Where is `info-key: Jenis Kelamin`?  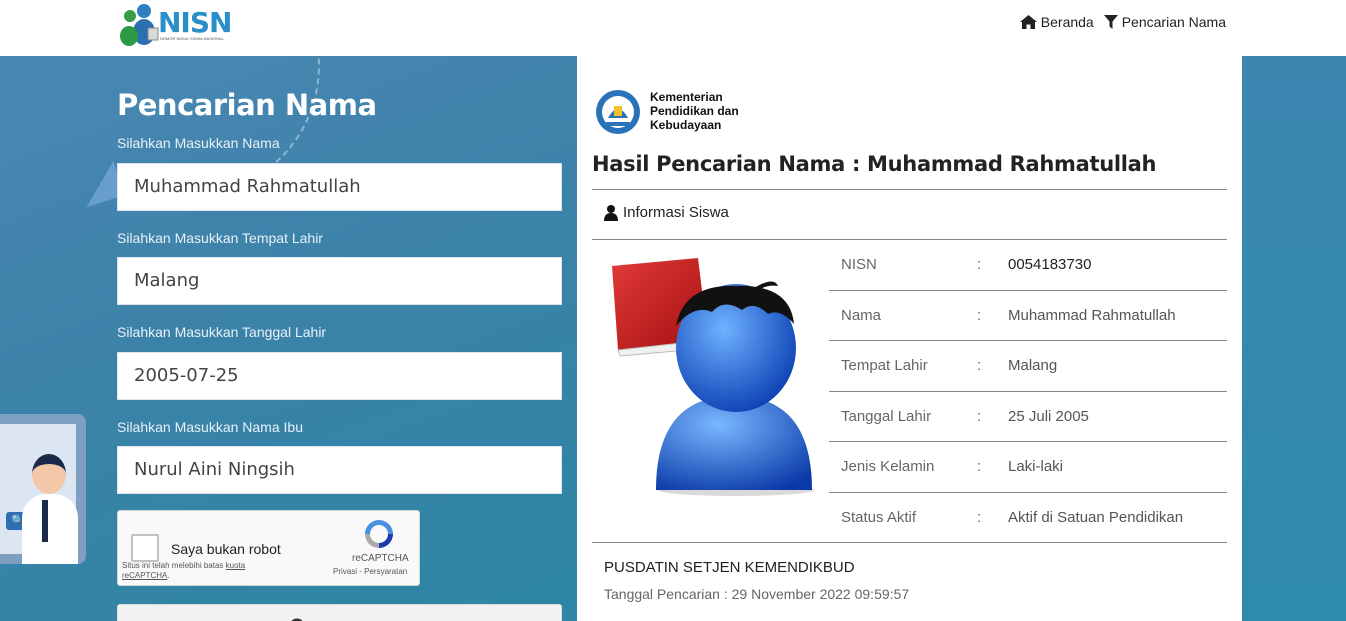
info-key: Jenis Kelamin is located at coordinates (888, 466).